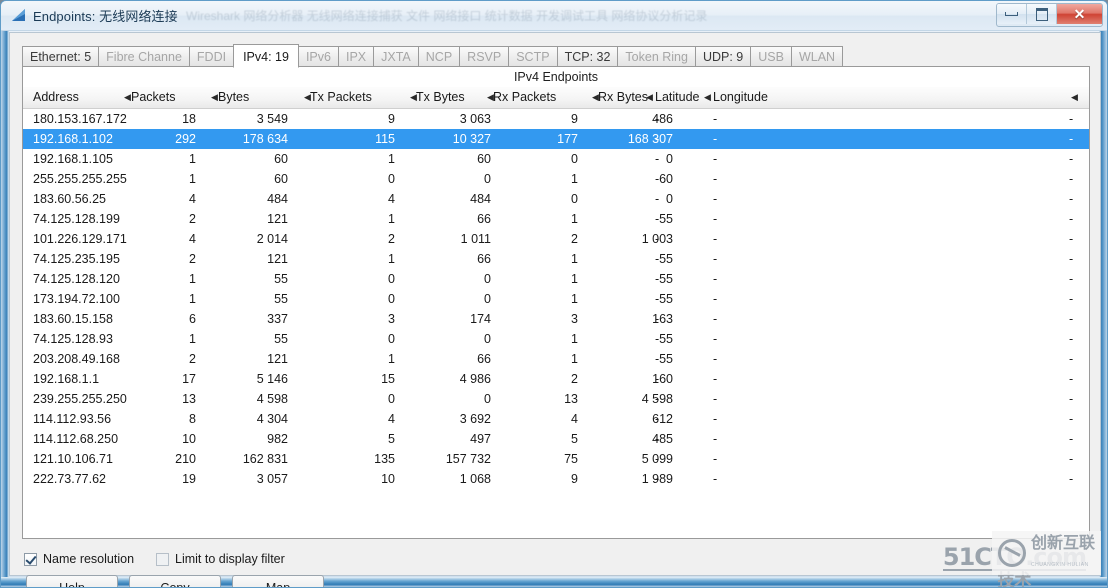  I want to click on table-row: 222.73.77.62 19 3 057 10 1 068 9 1 989- - -, so click(556, 479).